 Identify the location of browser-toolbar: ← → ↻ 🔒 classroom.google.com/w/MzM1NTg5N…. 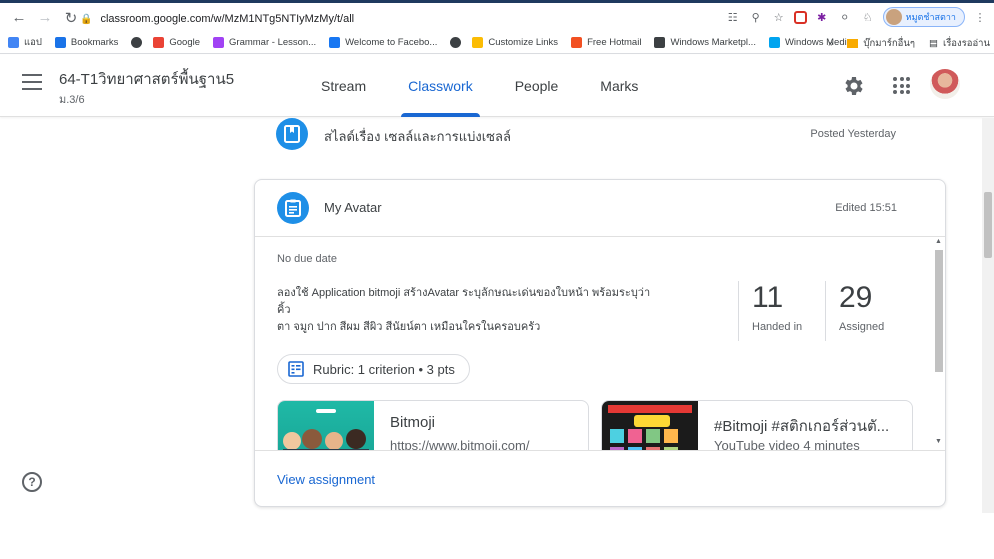
(497, 16).